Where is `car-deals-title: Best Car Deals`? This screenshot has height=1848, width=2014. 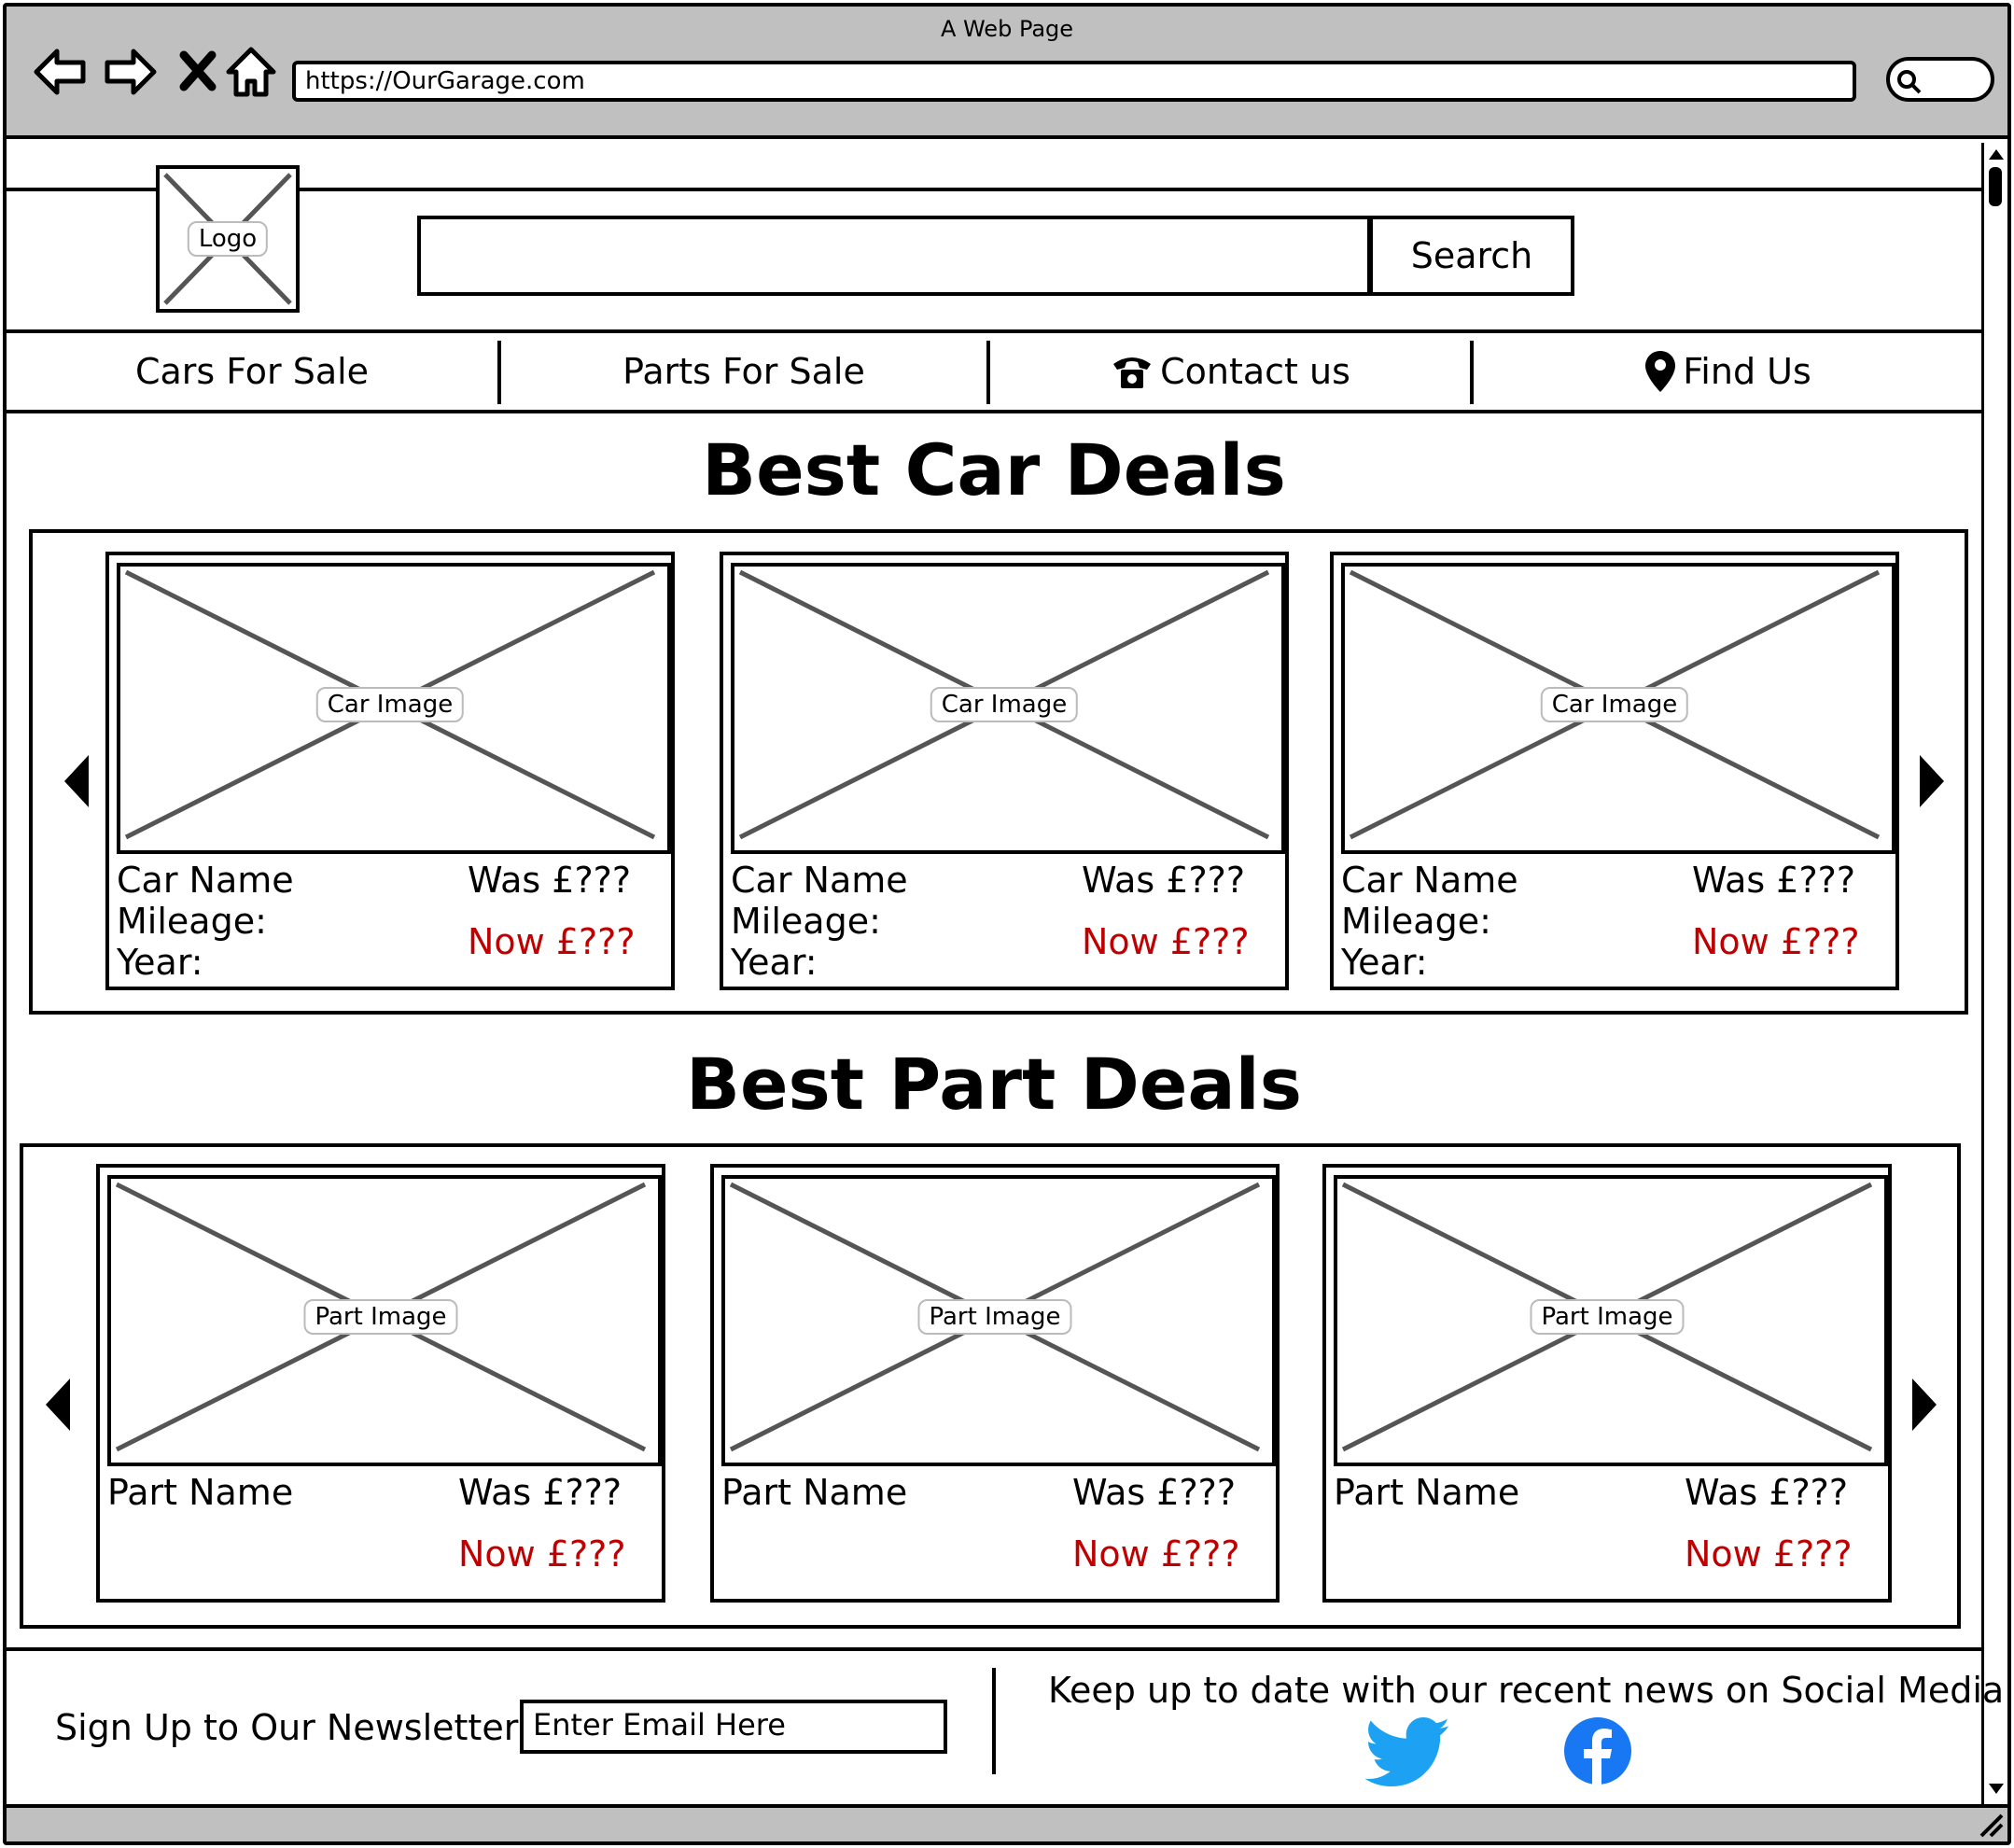
car-deals-title: Best Car Deals is located at coordinates (994, 469).